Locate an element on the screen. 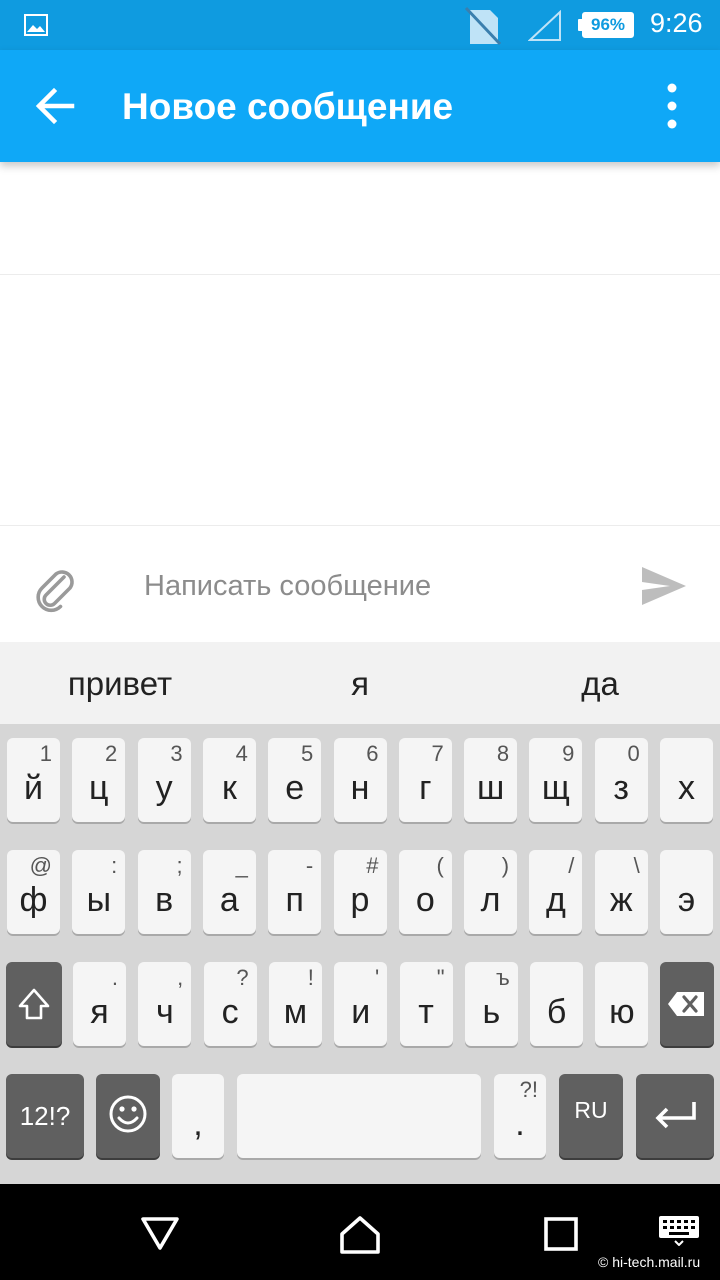 Image resolution: width=720 pixels, height=1280 pixels. language-key: RU is located at coordinates (591, 1116).